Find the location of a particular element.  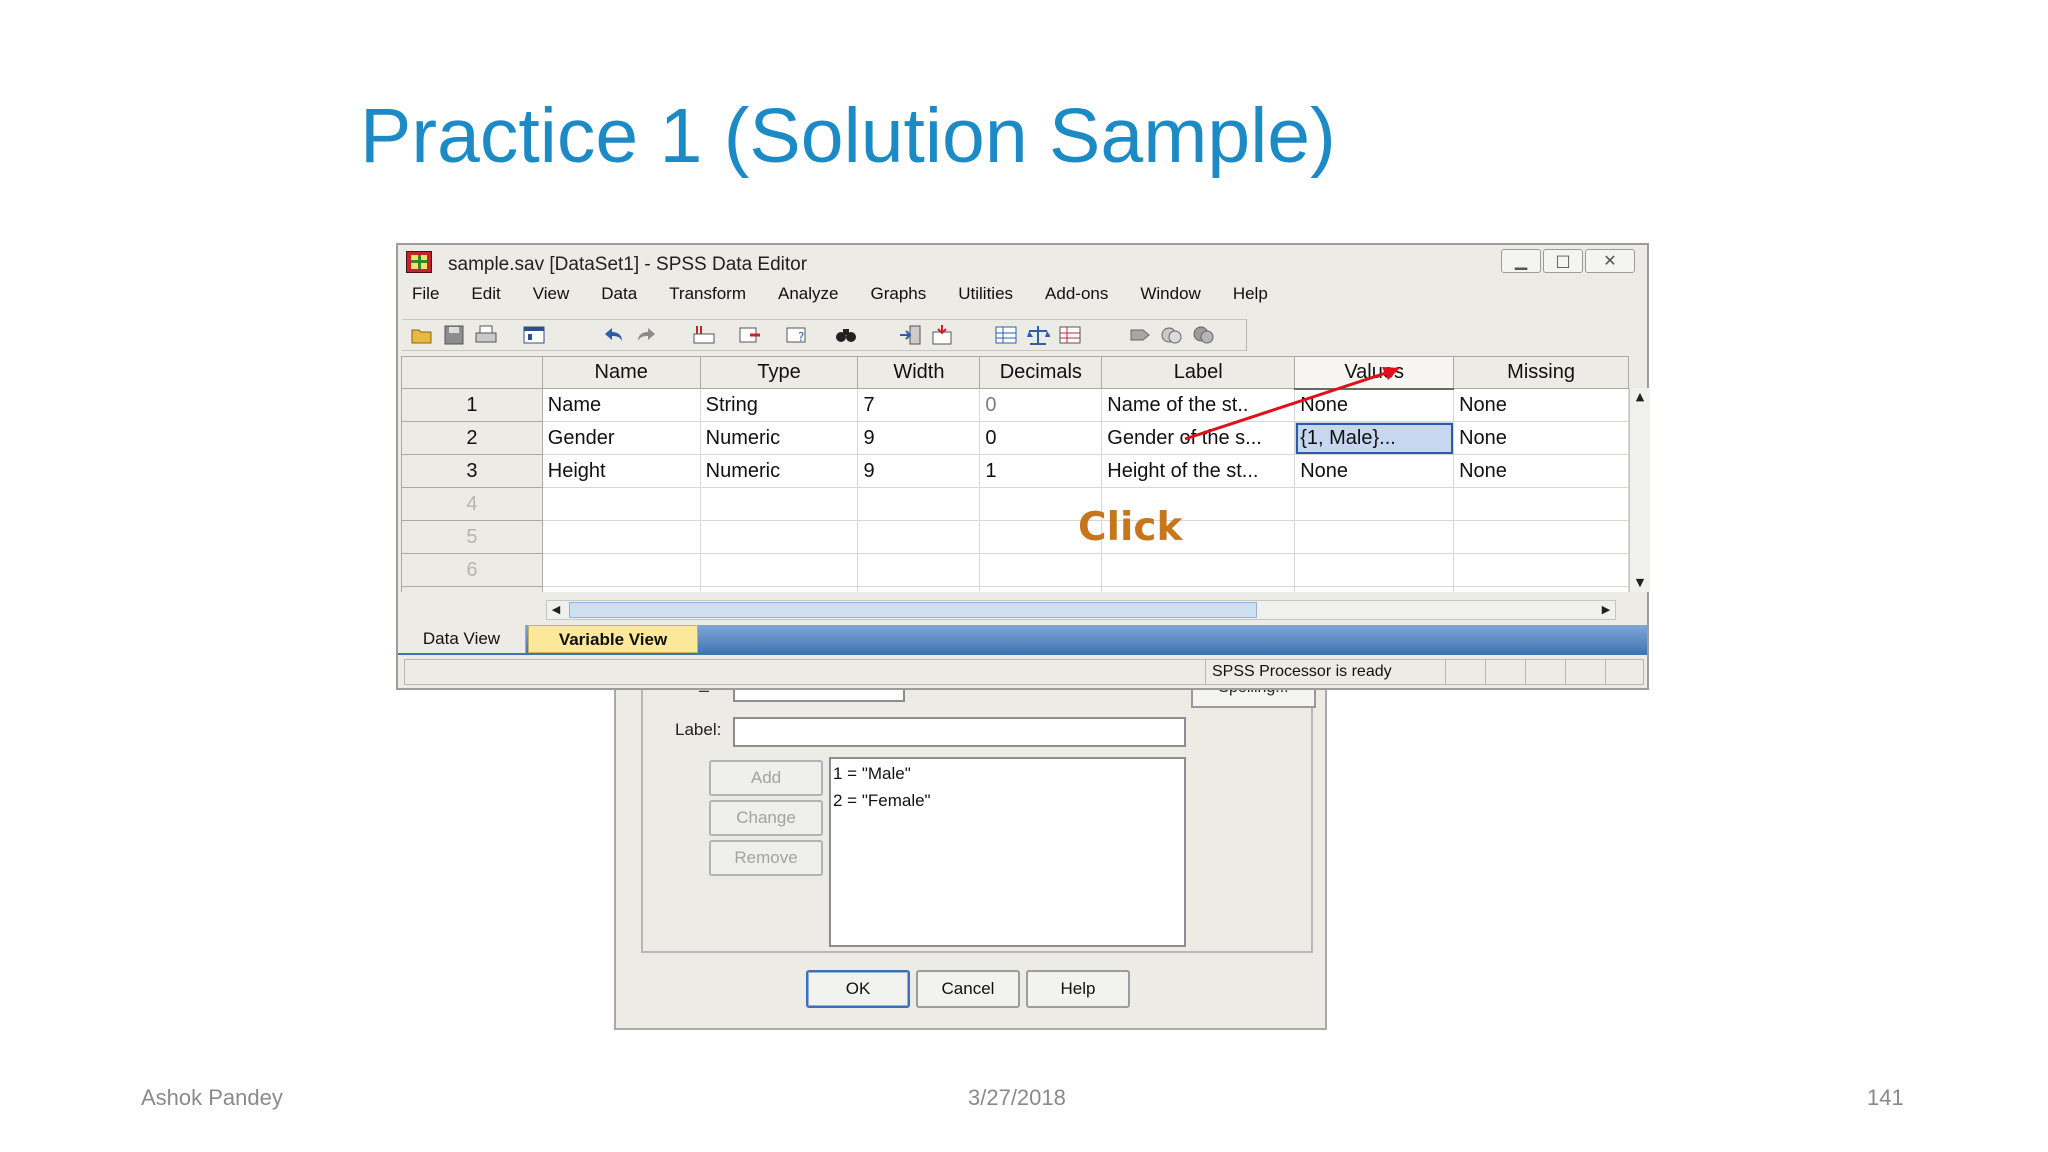

horizontal-scrollbar: ◀ ▶ is located at coordinates (1081, 610).